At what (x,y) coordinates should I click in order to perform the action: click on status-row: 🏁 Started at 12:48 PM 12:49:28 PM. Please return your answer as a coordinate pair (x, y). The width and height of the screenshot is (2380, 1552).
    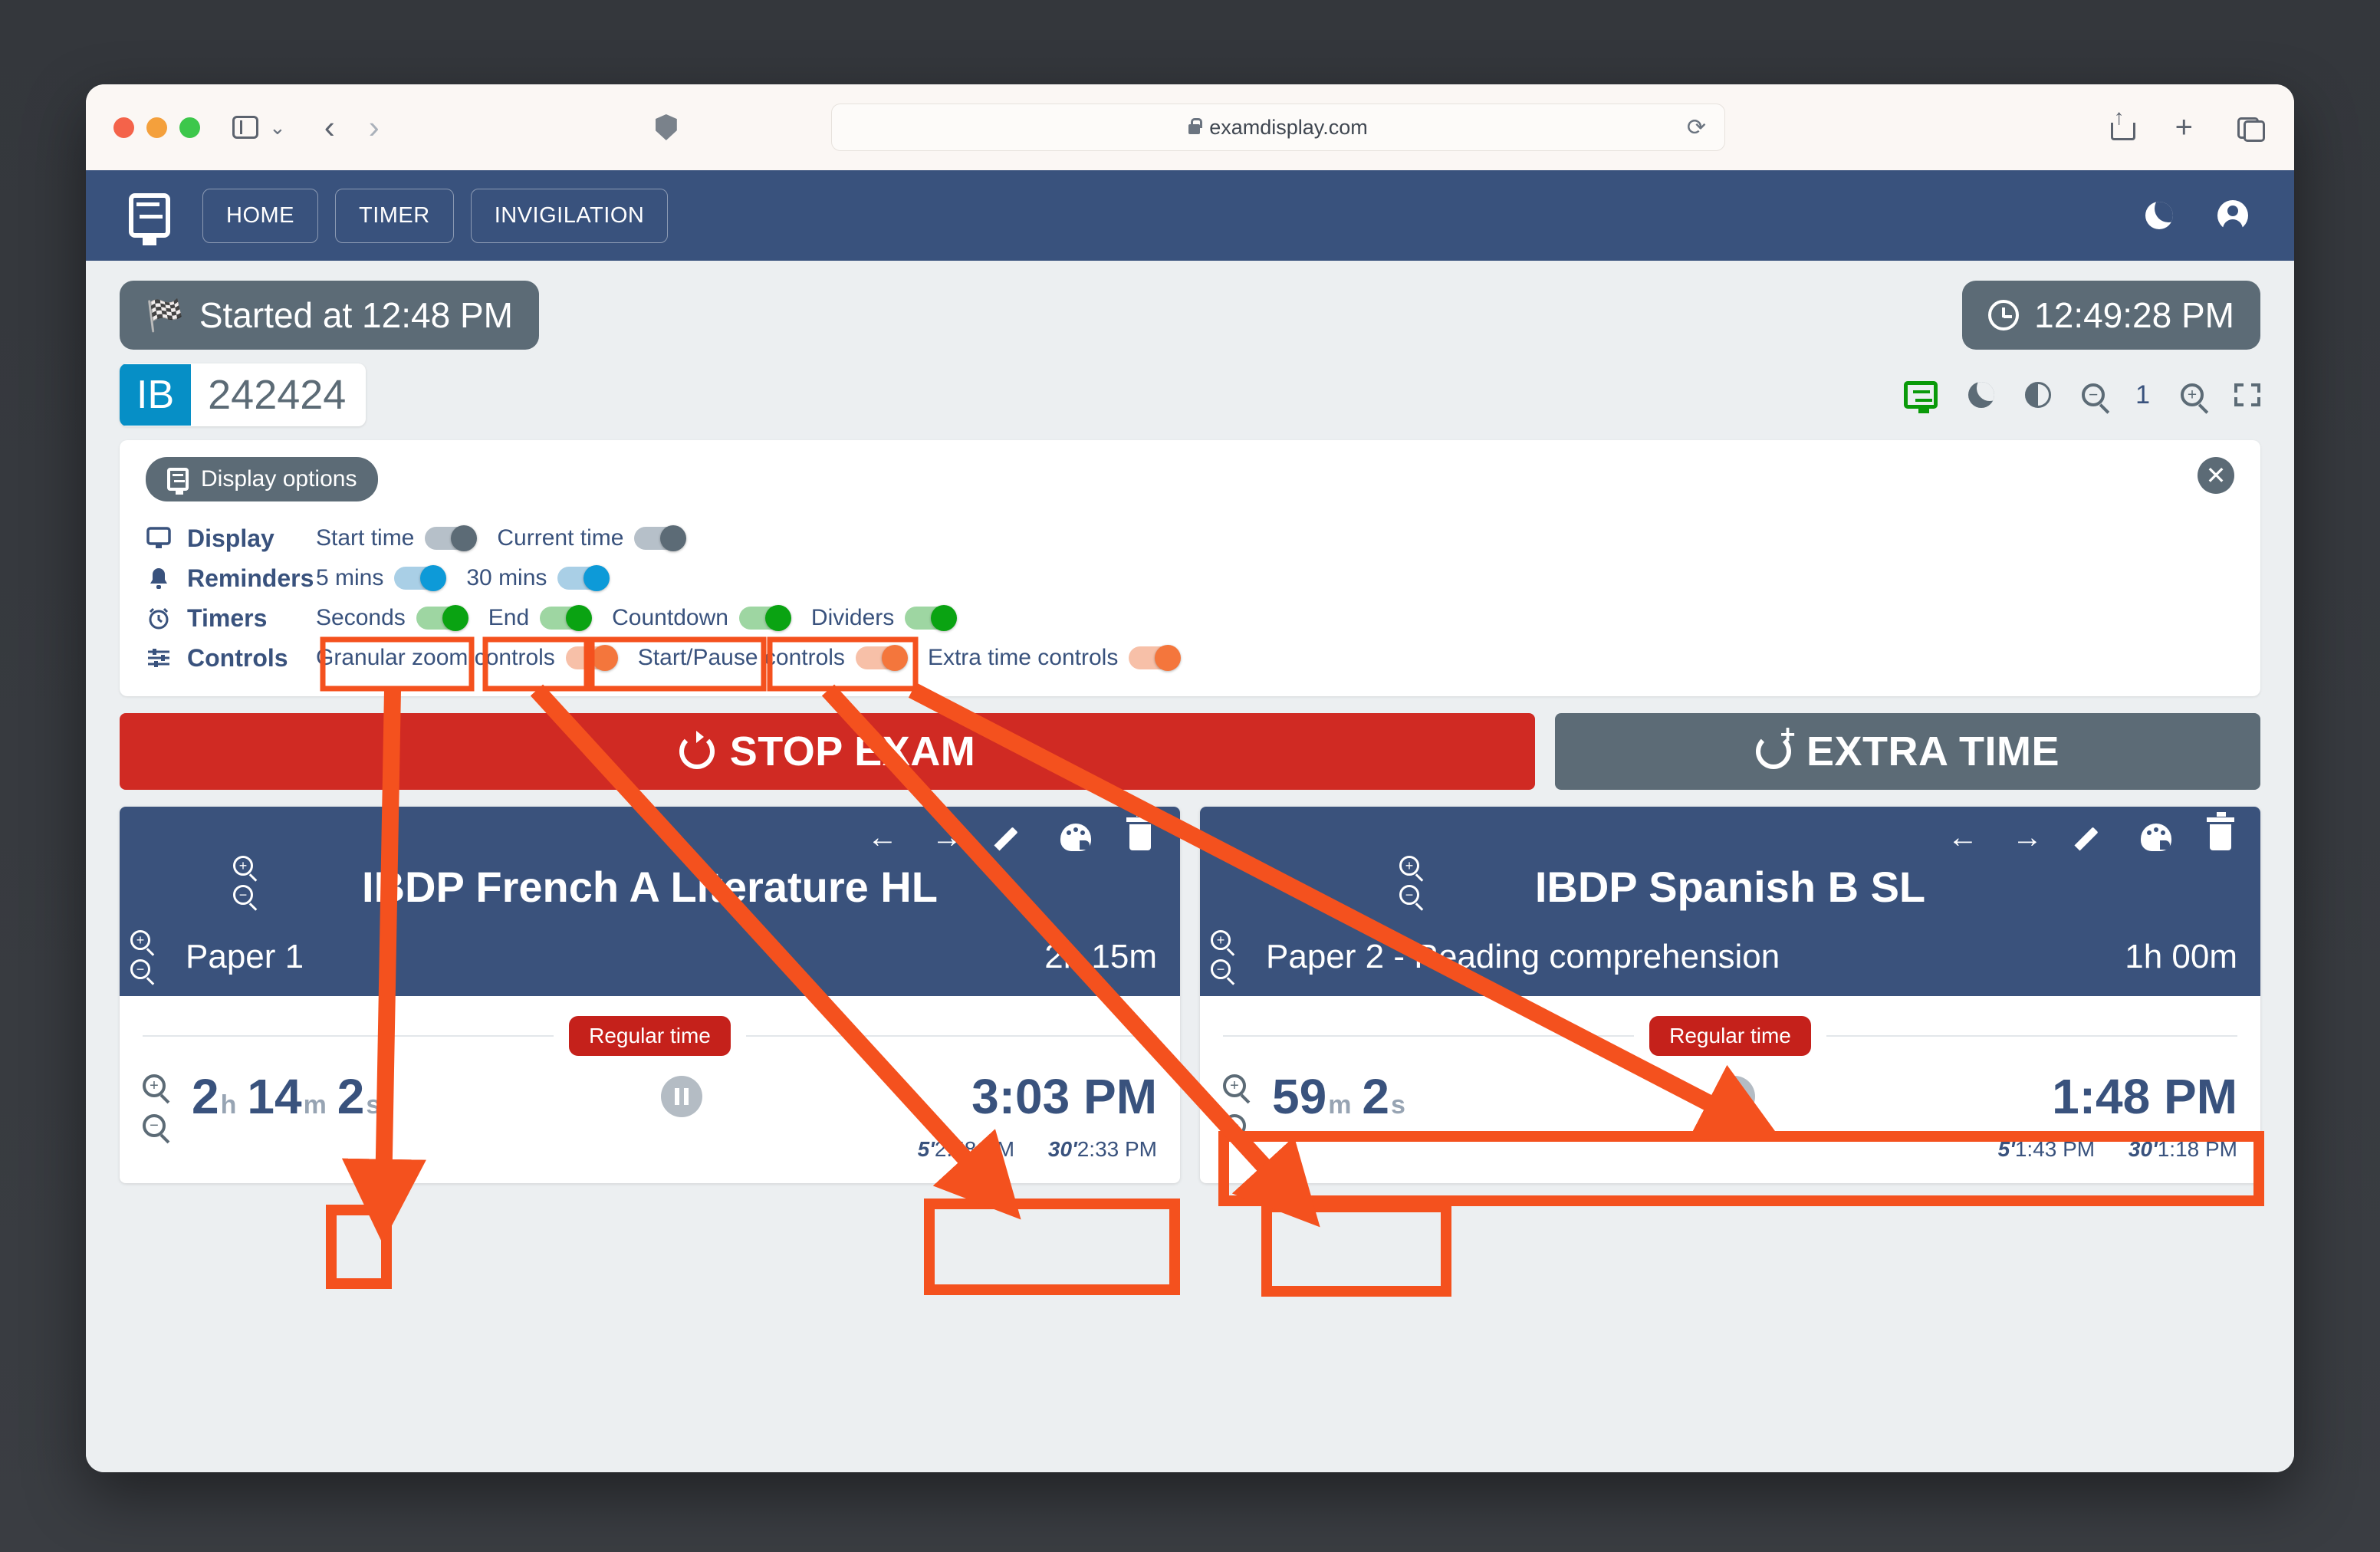
    Looking at the image, I should click on (1190, 315).